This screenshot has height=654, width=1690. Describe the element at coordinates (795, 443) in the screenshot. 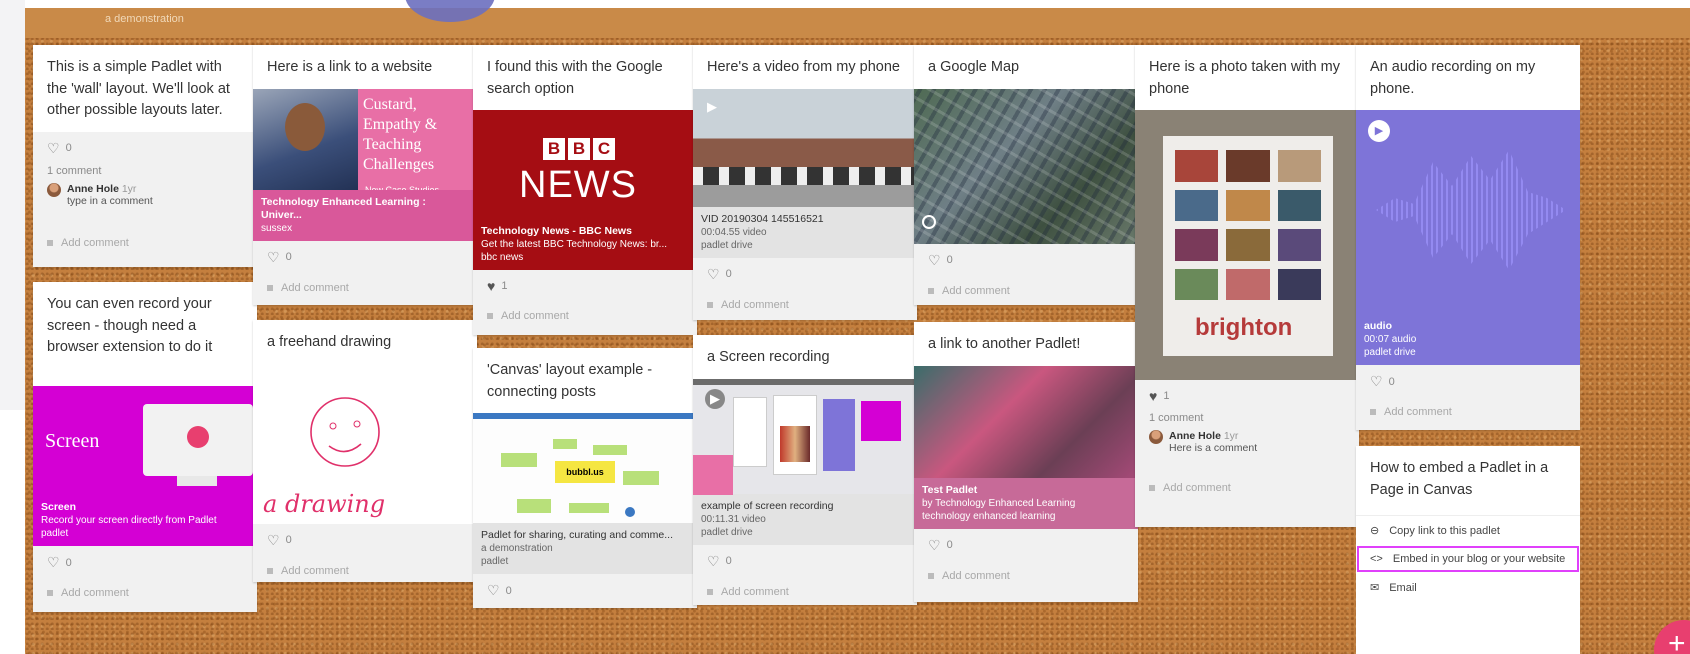

I see `preview-photo` at that location.